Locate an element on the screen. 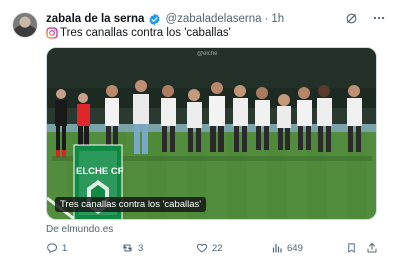 This screenshot has width=400, height=261. instagram-icon is located at coordinates (52, 33).